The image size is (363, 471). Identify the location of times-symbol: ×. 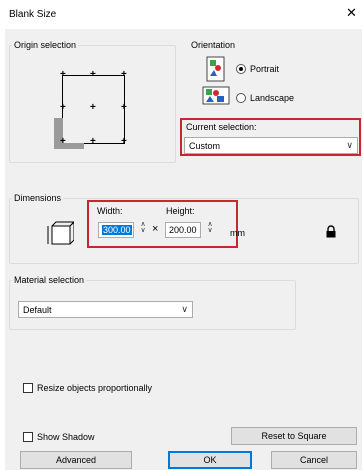
(155, 229).